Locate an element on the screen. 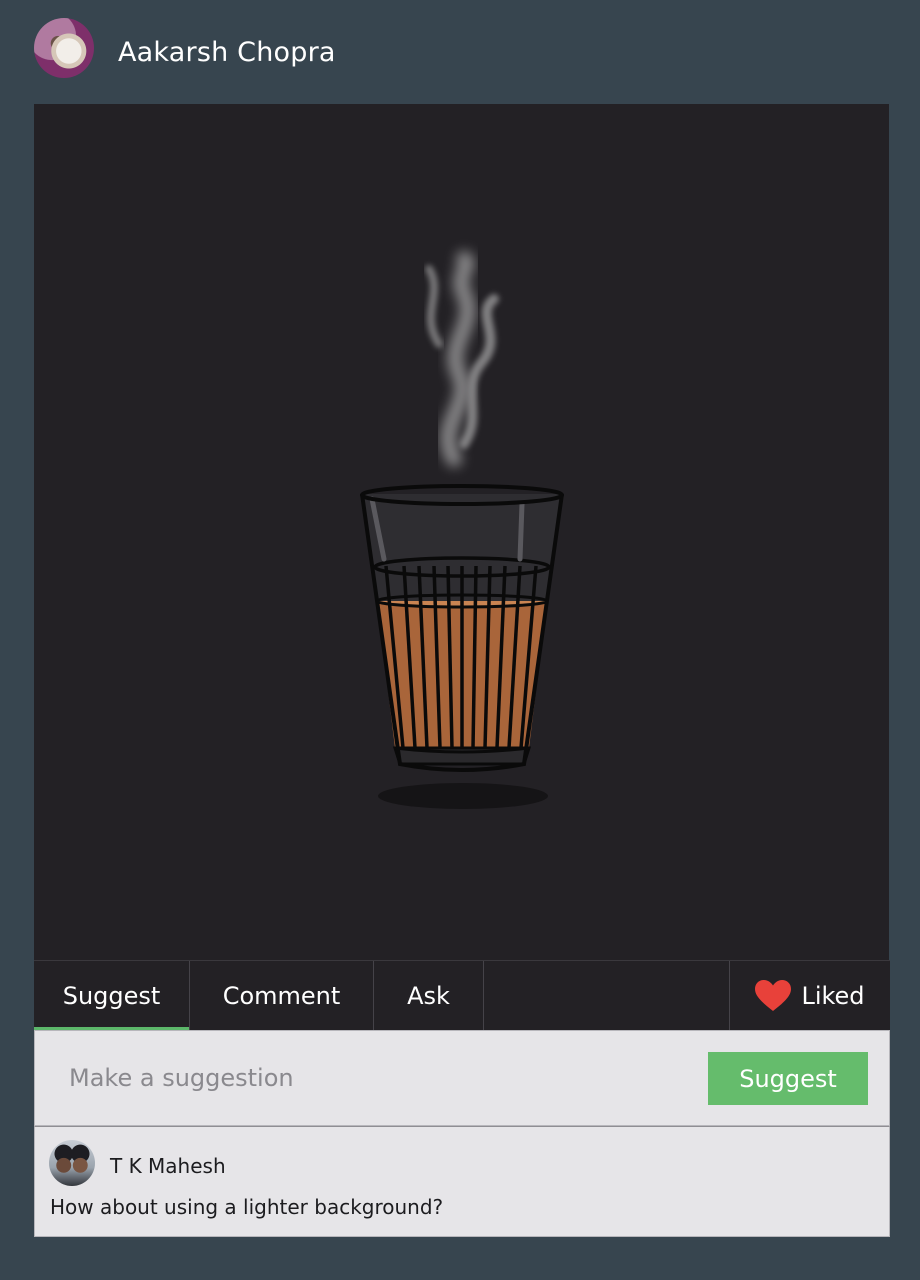  suggestion-input is located at coordinates (380, 1078).